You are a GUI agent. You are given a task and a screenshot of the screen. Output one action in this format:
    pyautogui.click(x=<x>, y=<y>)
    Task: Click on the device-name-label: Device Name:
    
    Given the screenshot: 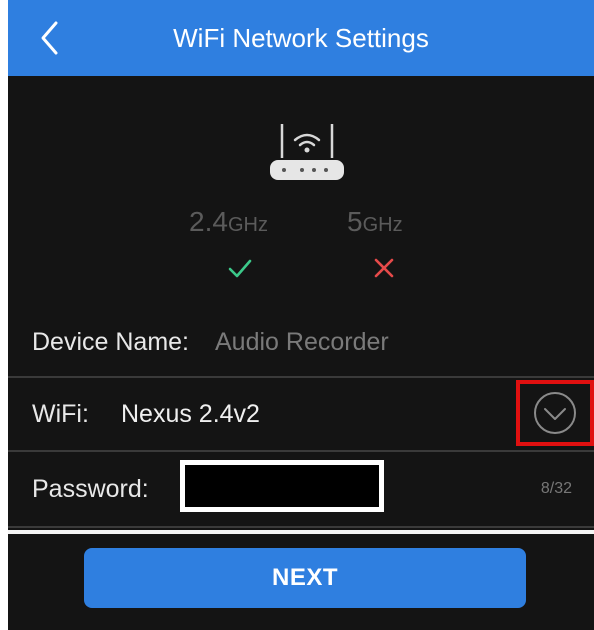 What is the action you would take?
    pyautogui.click(x=110, y=341)
    